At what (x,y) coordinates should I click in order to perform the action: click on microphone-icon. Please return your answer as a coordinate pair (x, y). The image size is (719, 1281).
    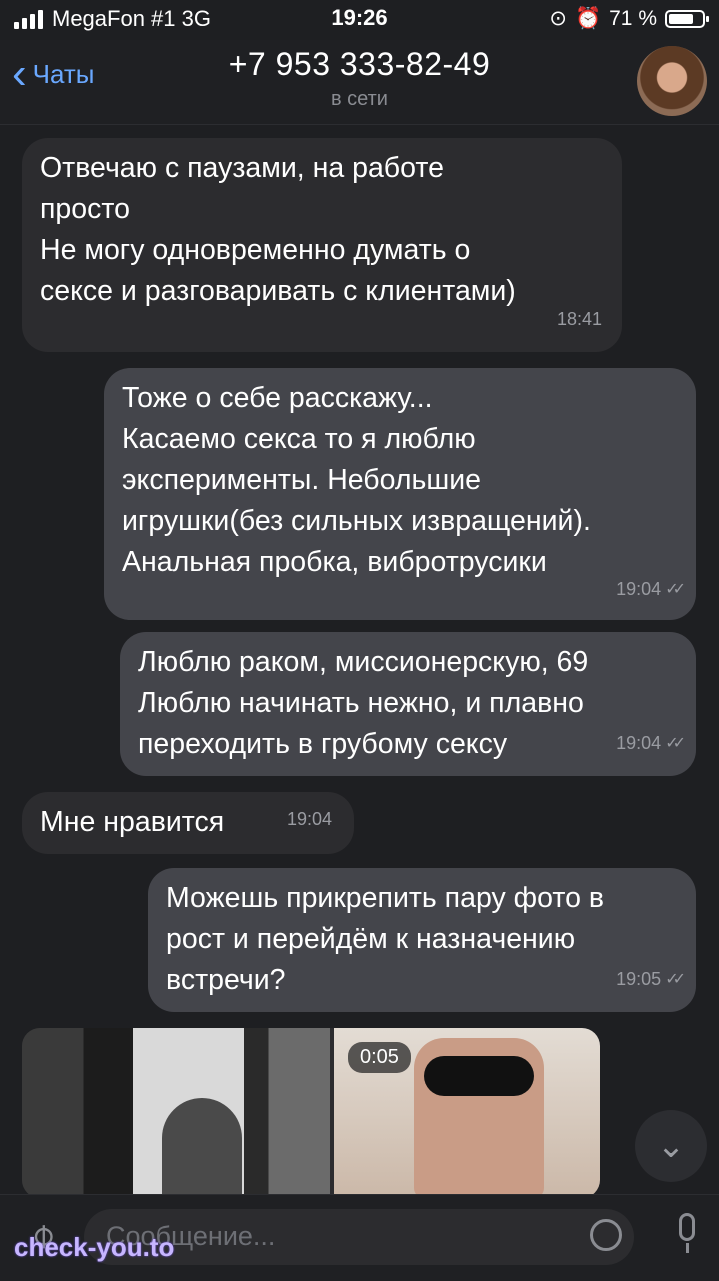
    Looking at the image, I should click on (687, 1233).